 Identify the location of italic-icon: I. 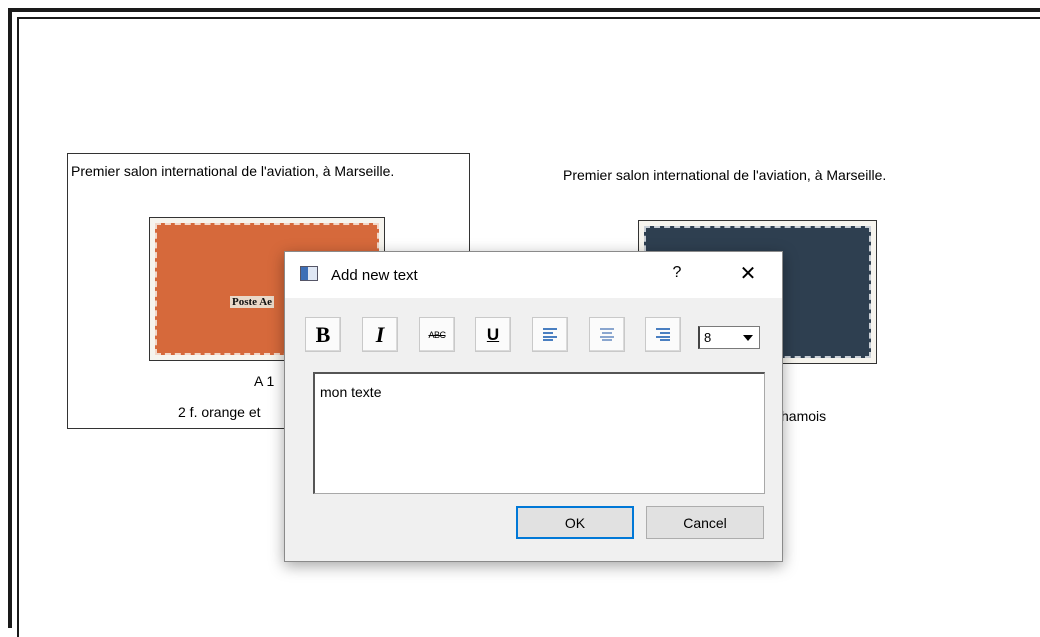
(380, 334).